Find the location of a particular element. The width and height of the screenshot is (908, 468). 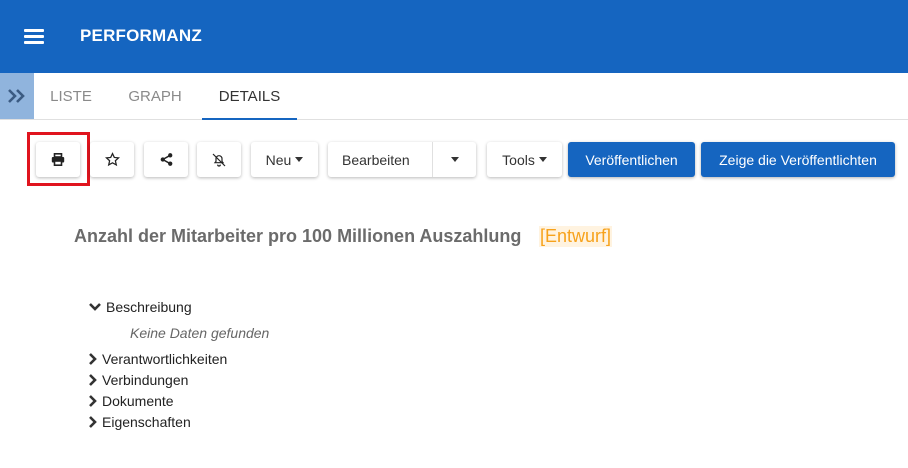

section-label: Beschreibung is located at coordinates (149, 307).